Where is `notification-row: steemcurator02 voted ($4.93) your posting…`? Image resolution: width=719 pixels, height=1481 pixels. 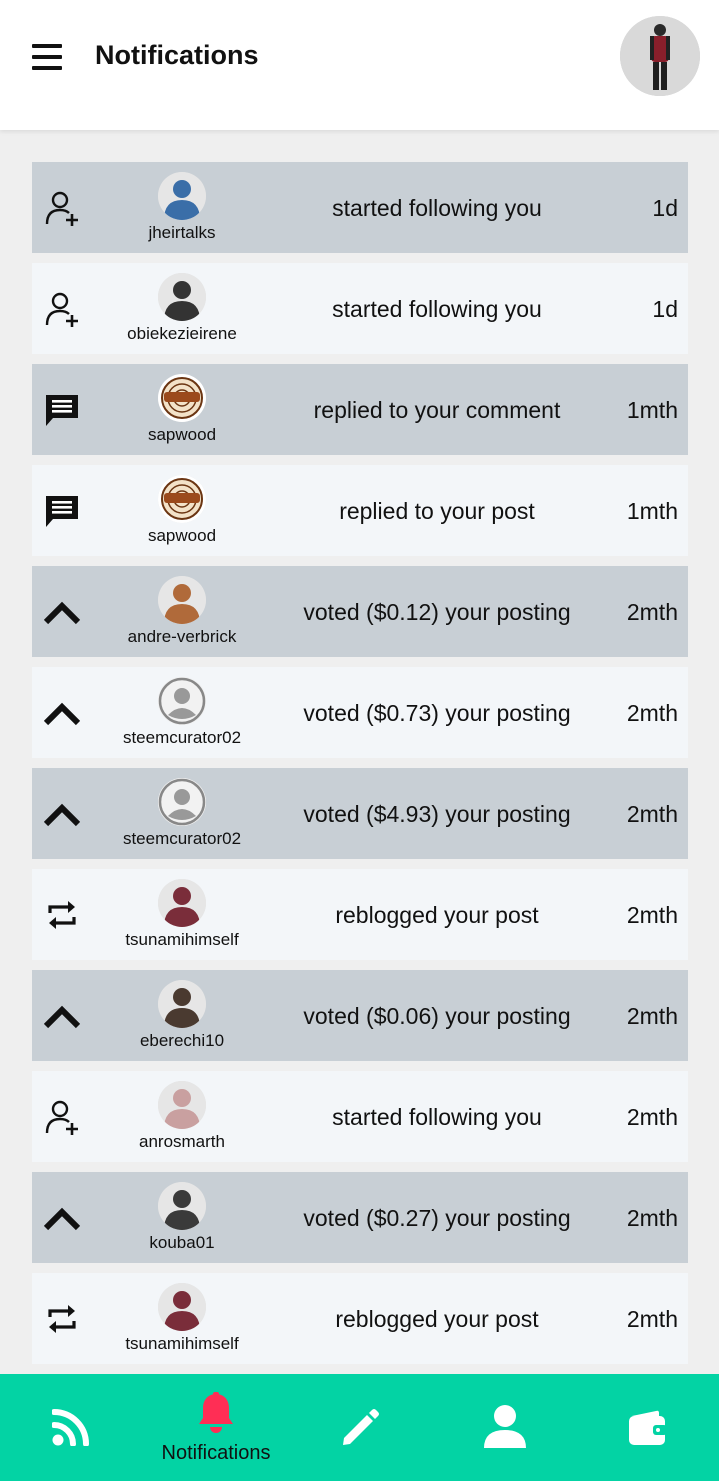 notification-row: steemcurator02 voted ($4.93) your posting… is located at coordinates (360, 813).